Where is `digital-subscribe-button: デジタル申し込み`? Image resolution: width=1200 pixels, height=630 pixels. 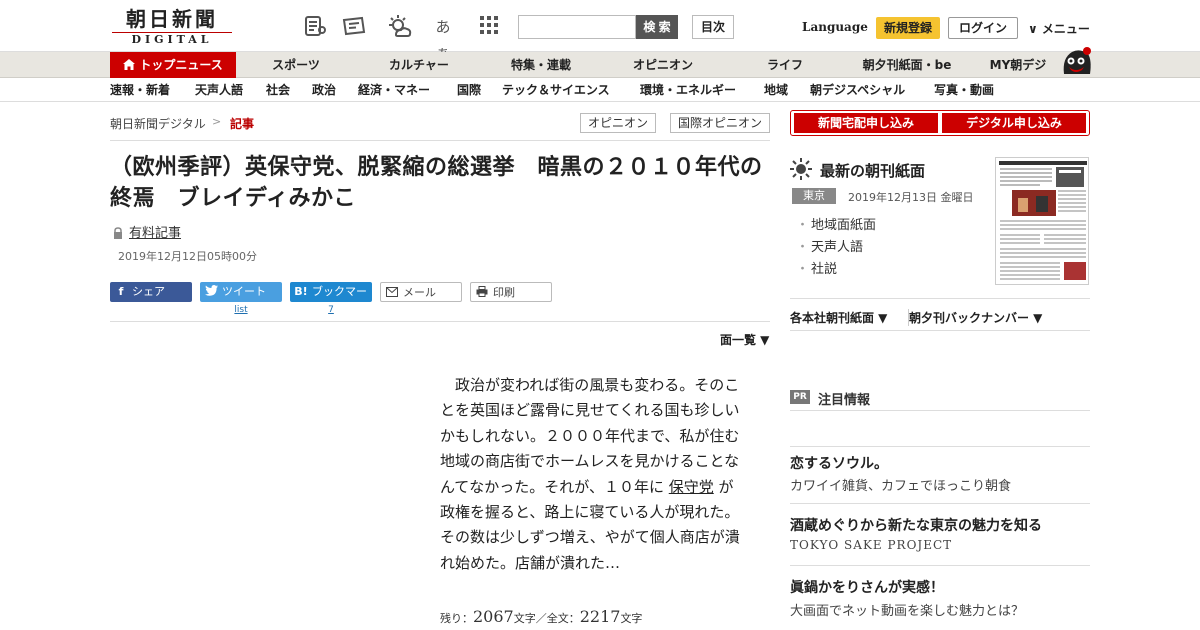 digital-subscribe-button: デジタル申し込み is located at coordinates (1014, 123).